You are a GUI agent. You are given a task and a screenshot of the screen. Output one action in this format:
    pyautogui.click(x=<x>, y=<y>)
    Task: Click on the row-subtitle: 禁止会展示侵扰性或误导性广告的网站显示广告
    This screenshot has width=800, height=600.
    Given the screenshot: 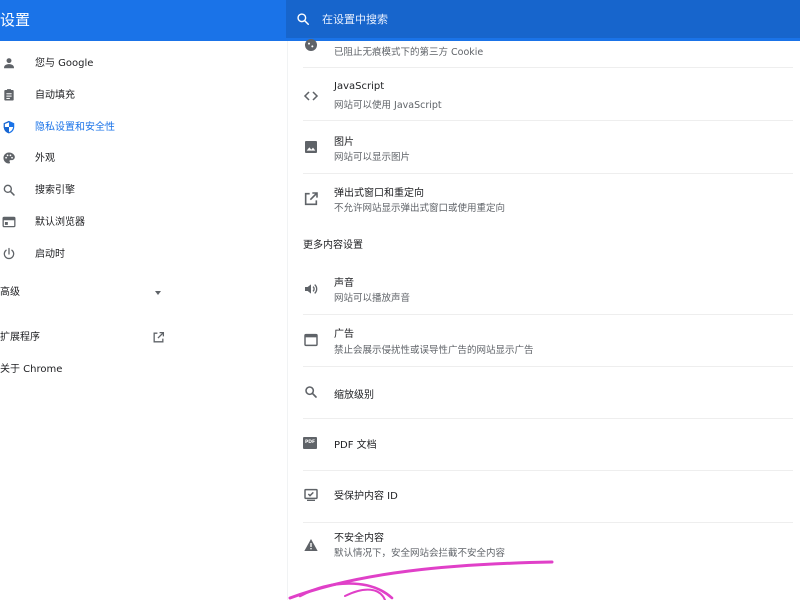 What is the action you would take?
    pyautogui.click(x=434, y=350)
    